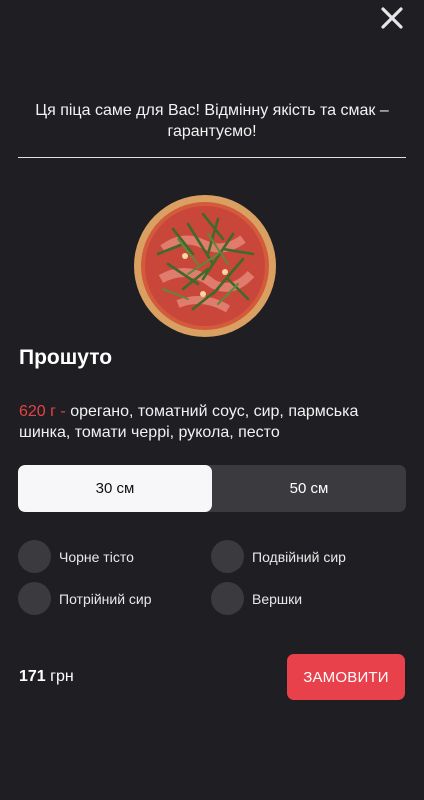  What do you see at coordinates (105, 598) in the screenshot?
I see `option-label: Потрійний сир` at bounding box center [105, 598].